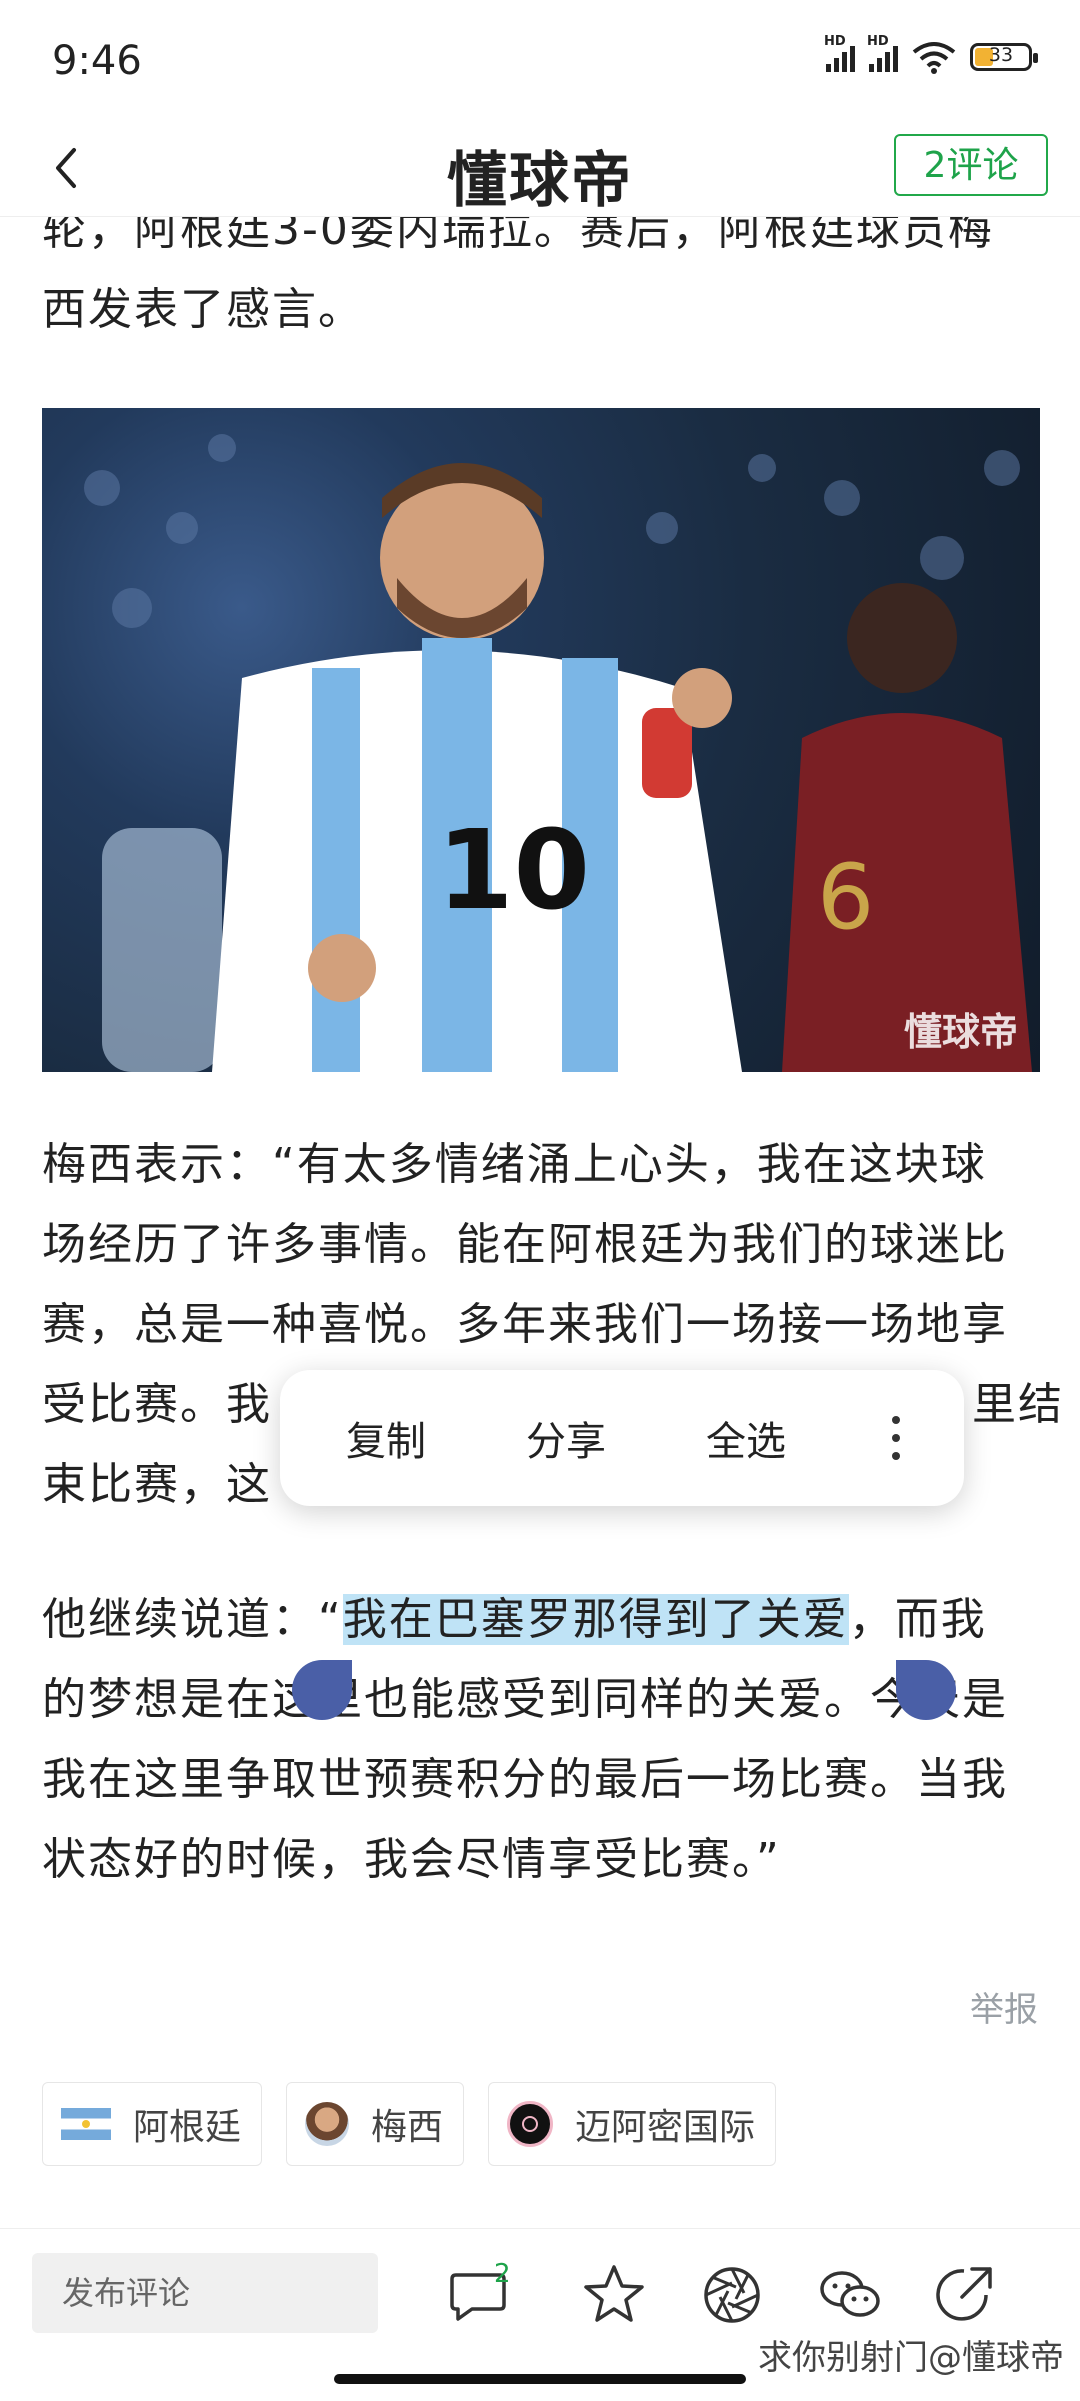 The image size is (1080, 2401). I want to click on tag-messi: 梅西, so click(375, 2124).